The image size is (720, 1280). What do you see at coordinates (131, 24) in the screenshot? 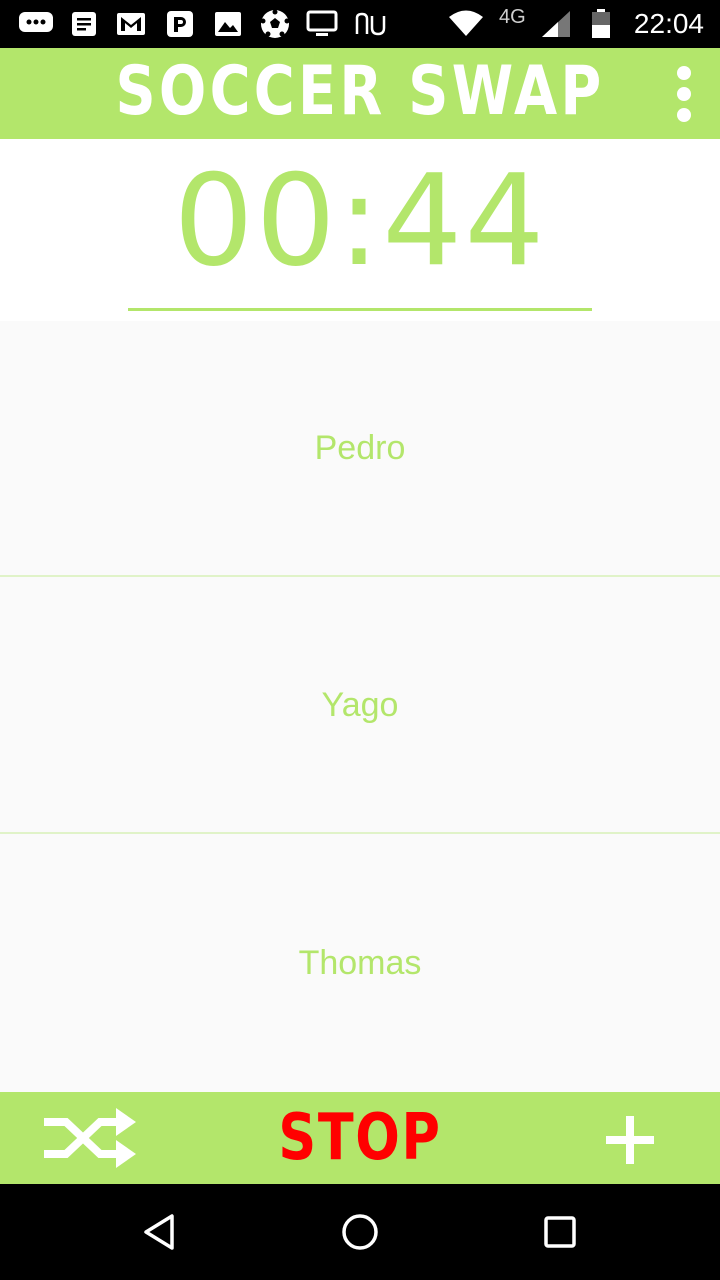
I see `gmail-icon` at bounding box center [131, 24].